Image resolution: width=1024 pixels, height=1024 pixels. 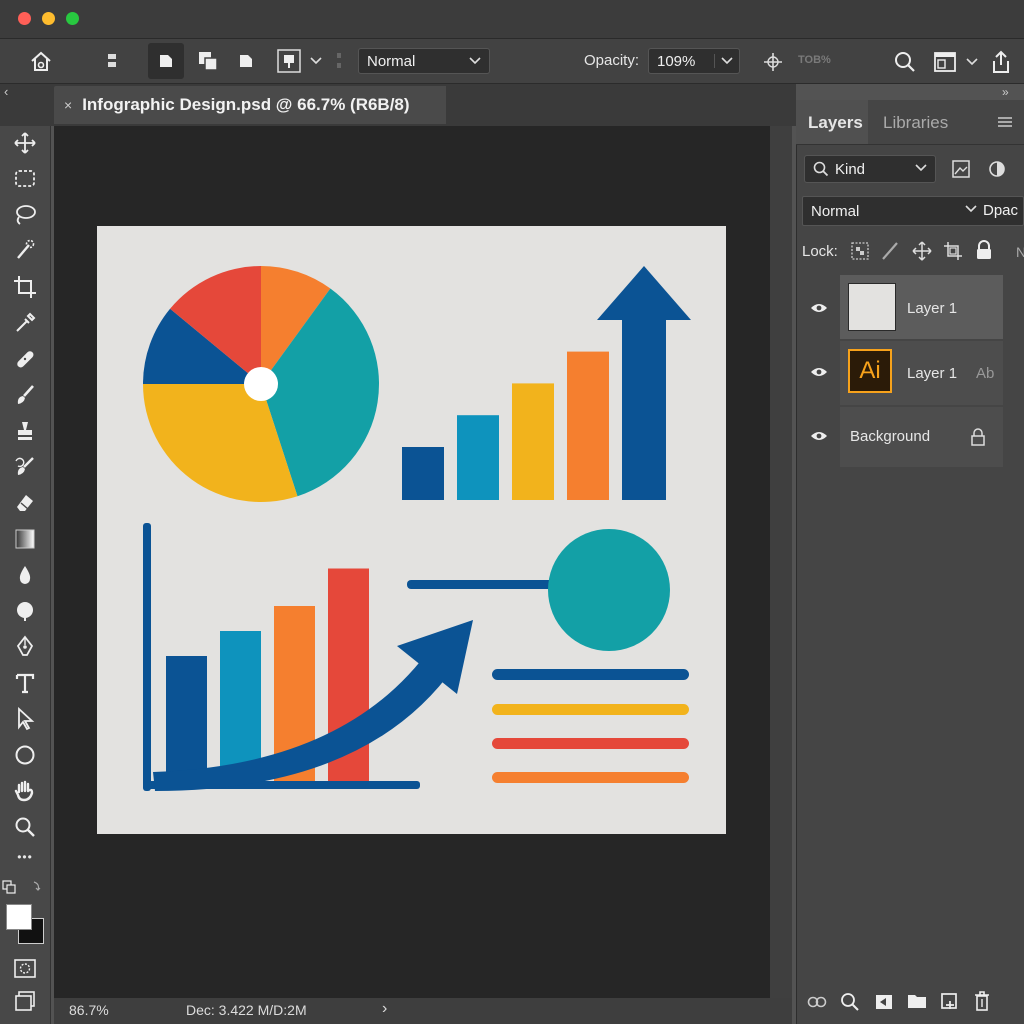 I want to click on tools-panel: •••, so click(x=25, y=575).